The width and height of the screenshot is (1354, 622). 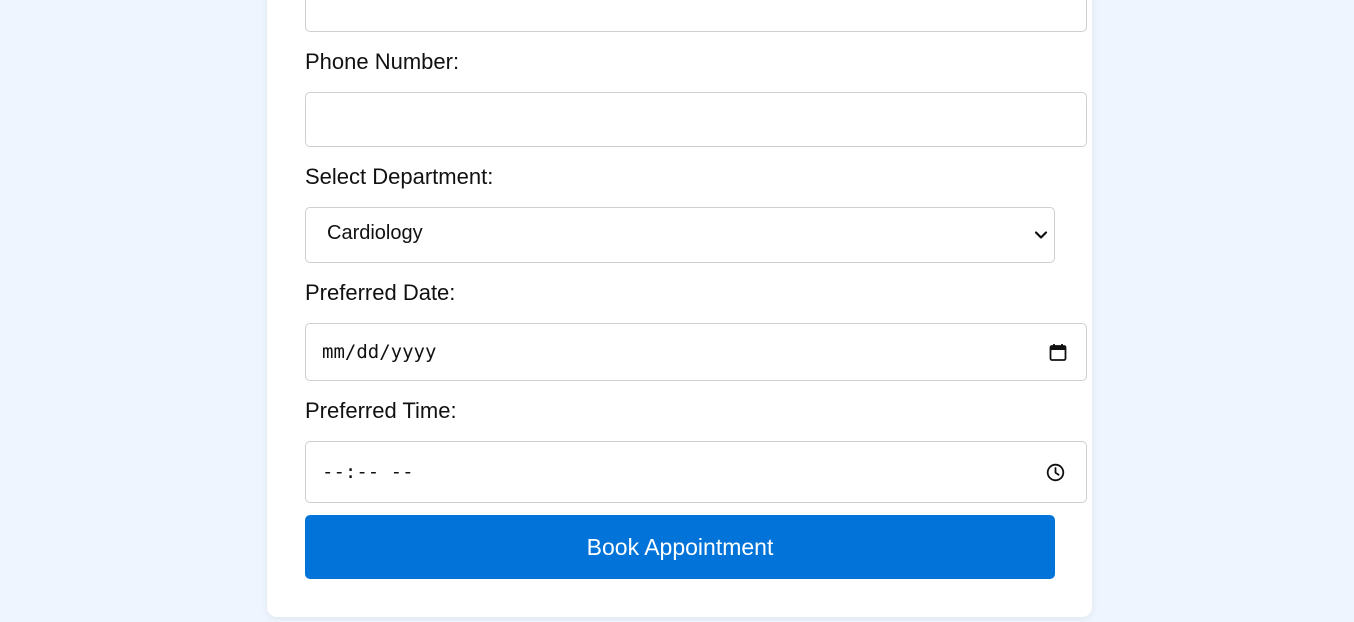 What do you see at coordinates (382, 61) in the screenshot?
I see `phone-number-label: Phone Number:` at bounding box center [382, 61].